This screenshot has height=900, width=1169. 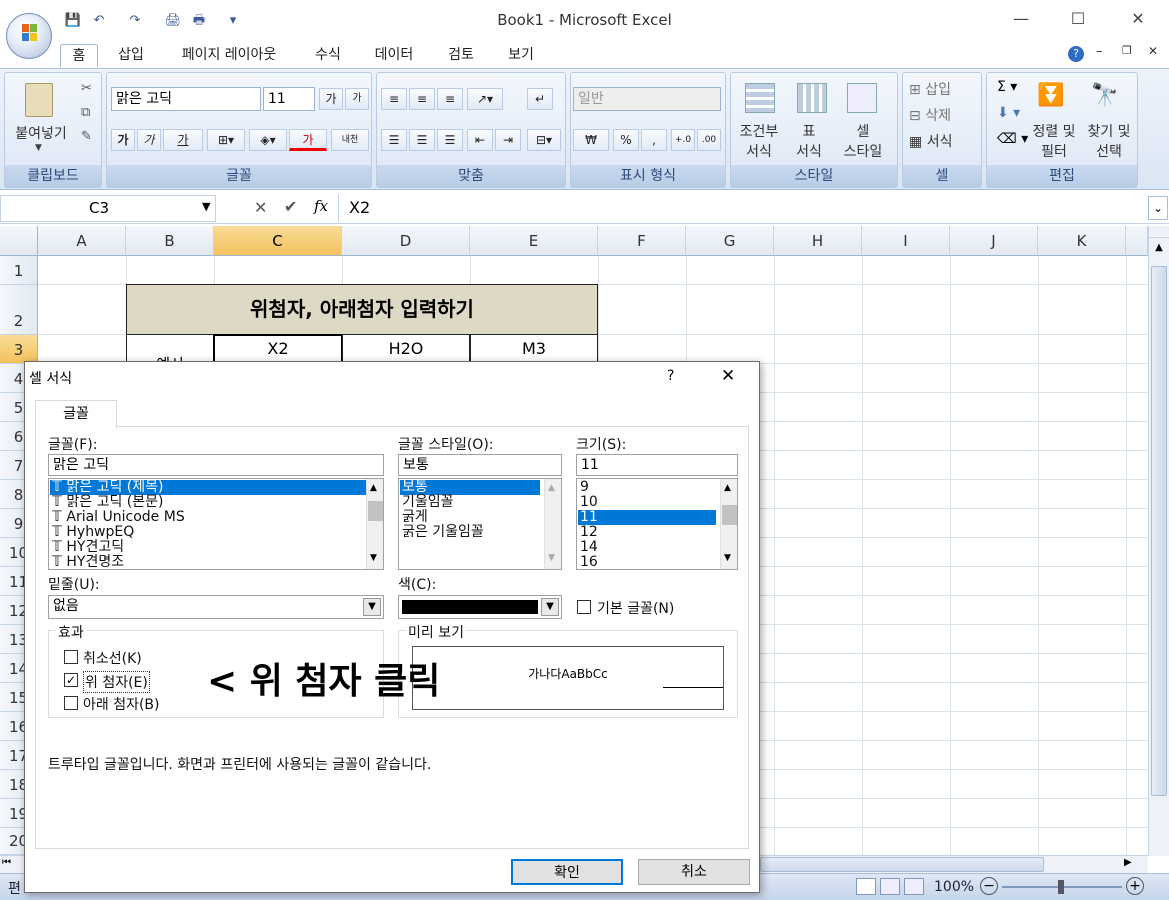 I want to click on font-color-button: 가, so click(x=308, y=140).